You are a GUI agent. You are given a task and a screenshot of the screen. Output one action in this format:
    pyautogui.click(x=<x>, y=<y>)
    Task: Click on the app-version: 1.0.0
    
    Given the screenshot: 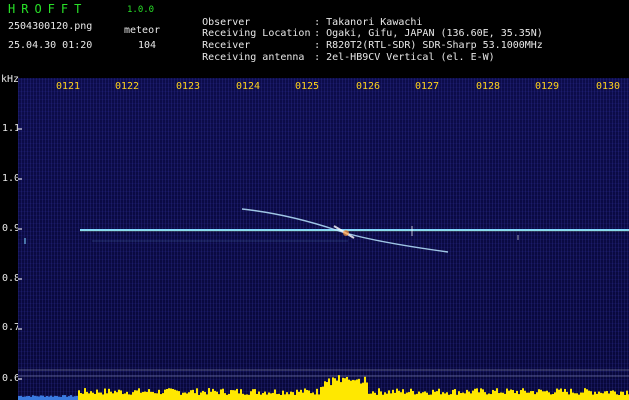 What is the action you would take?
    pyautogui.click(x=141, y=10)
    